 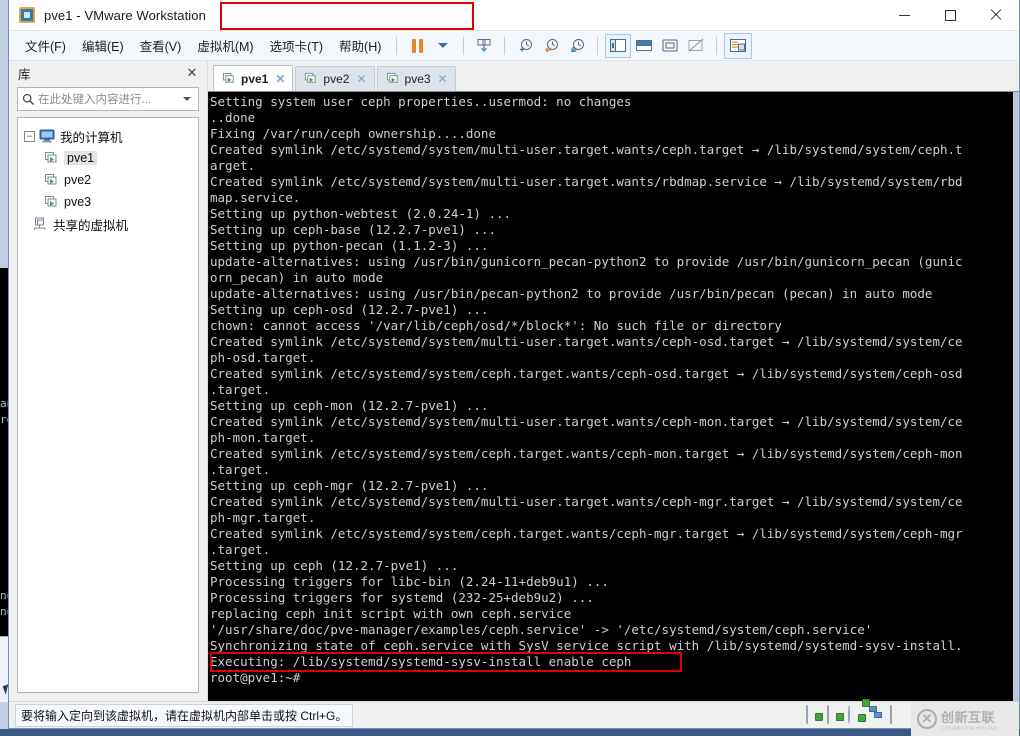 I want to click on take-snapshot-icon, so click(x=526, y=44).